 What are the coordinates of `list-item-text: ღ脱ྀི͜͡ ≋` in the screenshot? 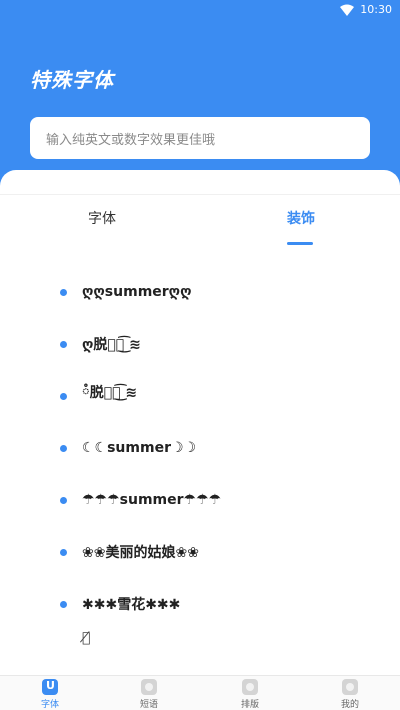 It's located at (111, 345).